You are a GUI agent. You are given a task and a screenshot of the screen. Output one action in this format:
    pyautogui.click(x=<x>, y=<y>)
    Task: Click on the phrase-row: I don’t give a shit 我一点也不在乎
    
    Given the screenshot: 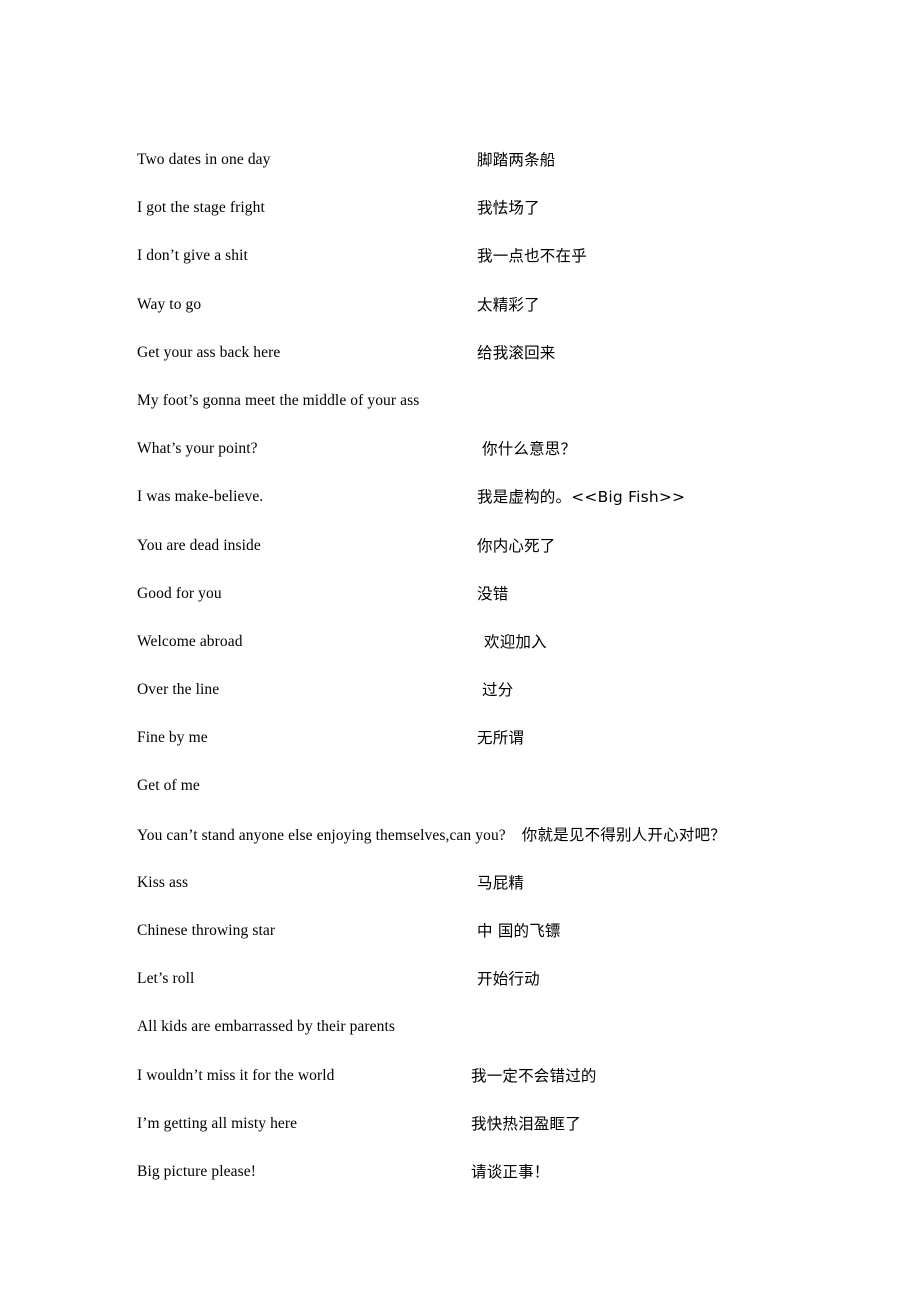 What is the action you would take?
    pyautogui.click(x=487, y=256)
    